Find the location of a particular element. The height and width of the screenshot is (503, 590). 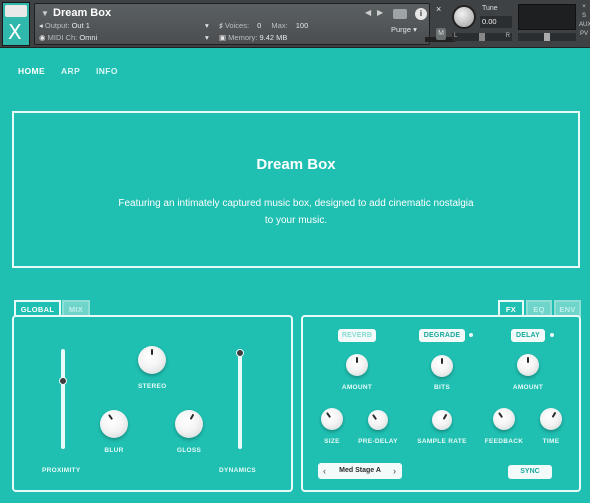

stereo-label: STEREO is located at coordinates (152, 386).